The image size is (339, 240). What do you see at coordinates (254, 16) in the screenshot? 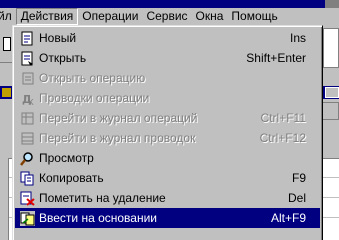
I see `menu-help: Помощь` at bounding box center [254, 16].